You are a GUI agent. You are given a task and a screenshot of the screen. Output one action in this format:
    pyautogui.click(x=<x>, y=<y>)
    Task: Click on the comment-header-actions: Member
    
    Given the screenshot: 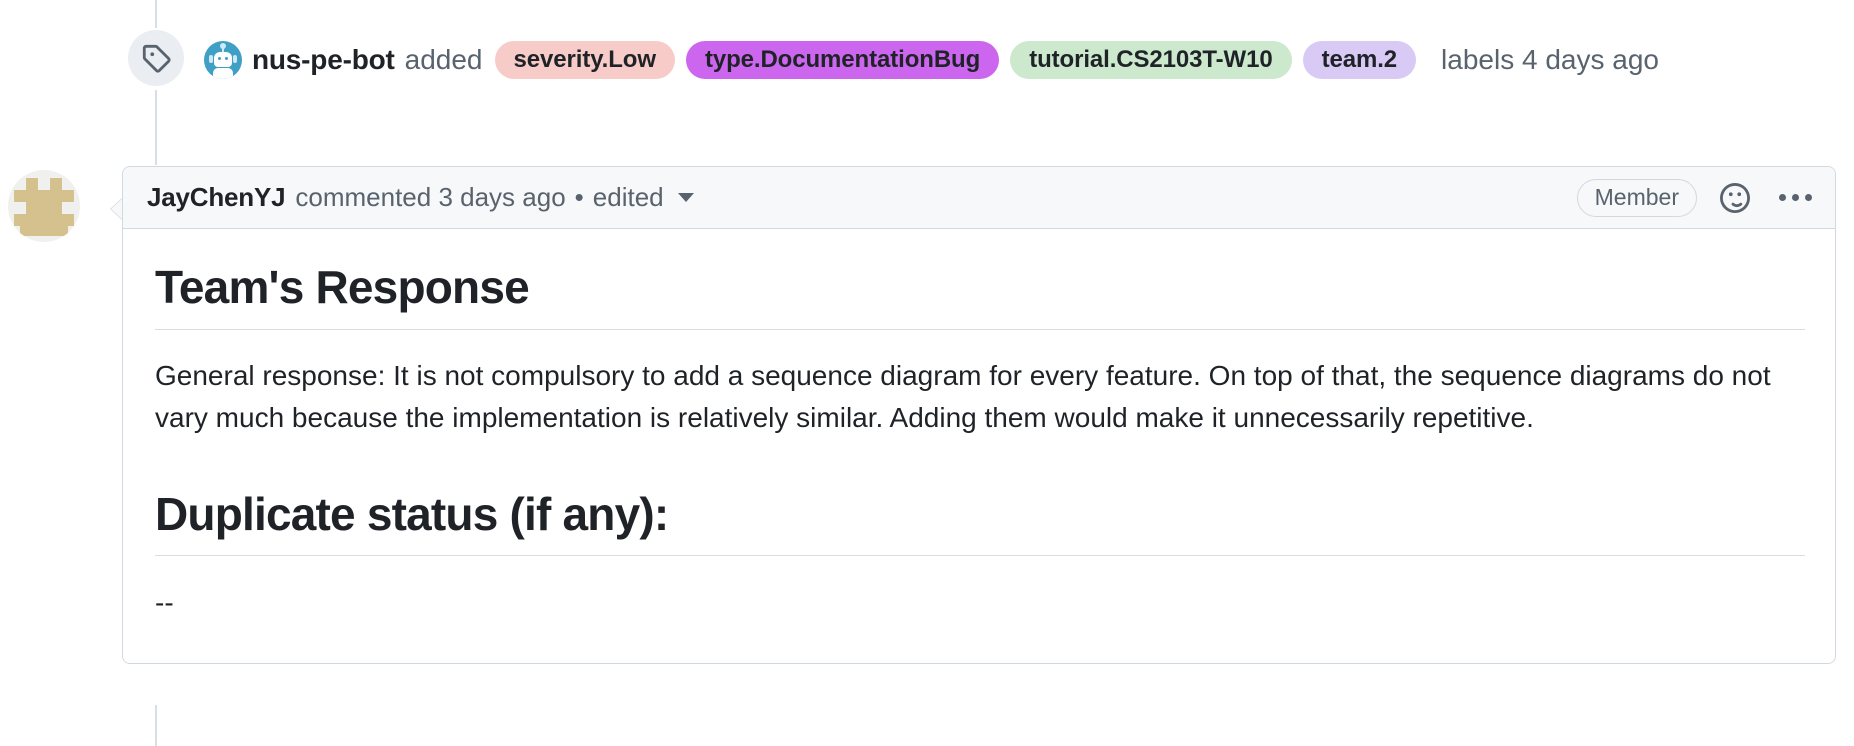 What is the action you would take?
    pyautogui.click(x=1696, y=198)
    